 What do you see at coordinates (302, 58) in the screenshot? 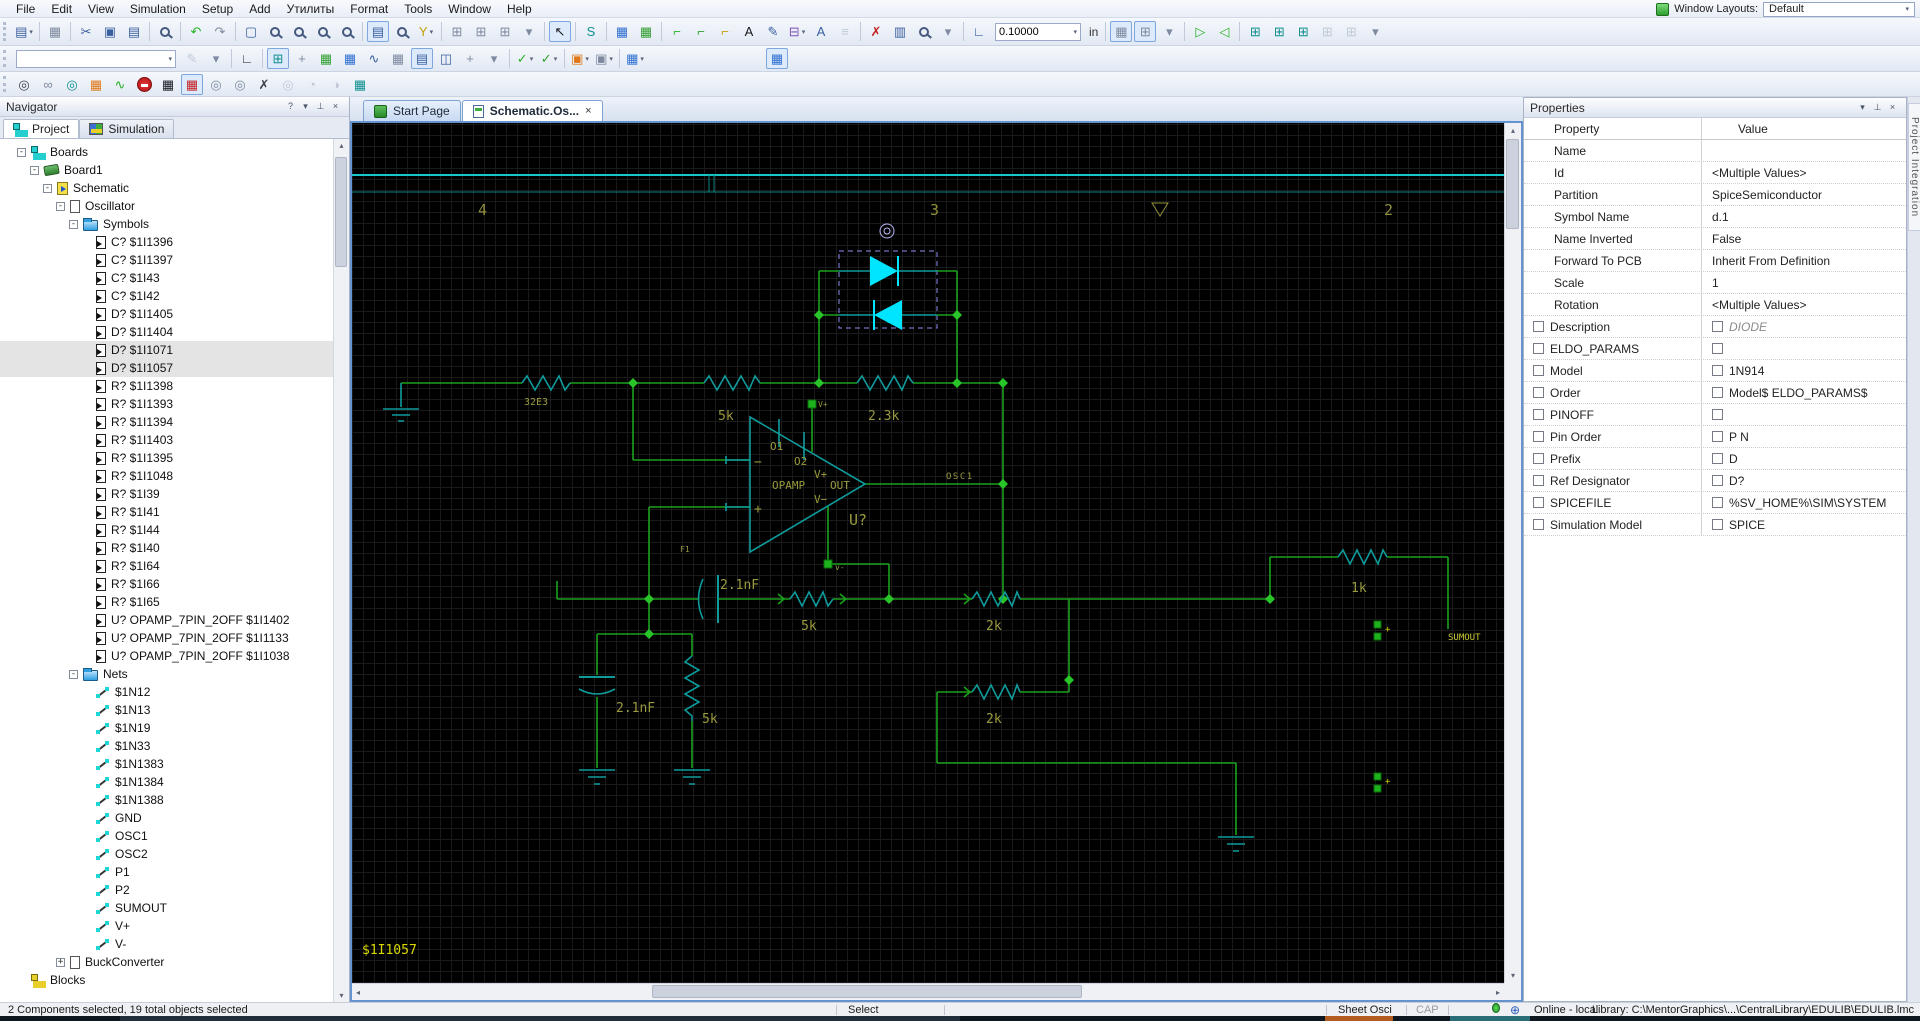
I see `tools-view-button: +` at bounding box center [302, 58].